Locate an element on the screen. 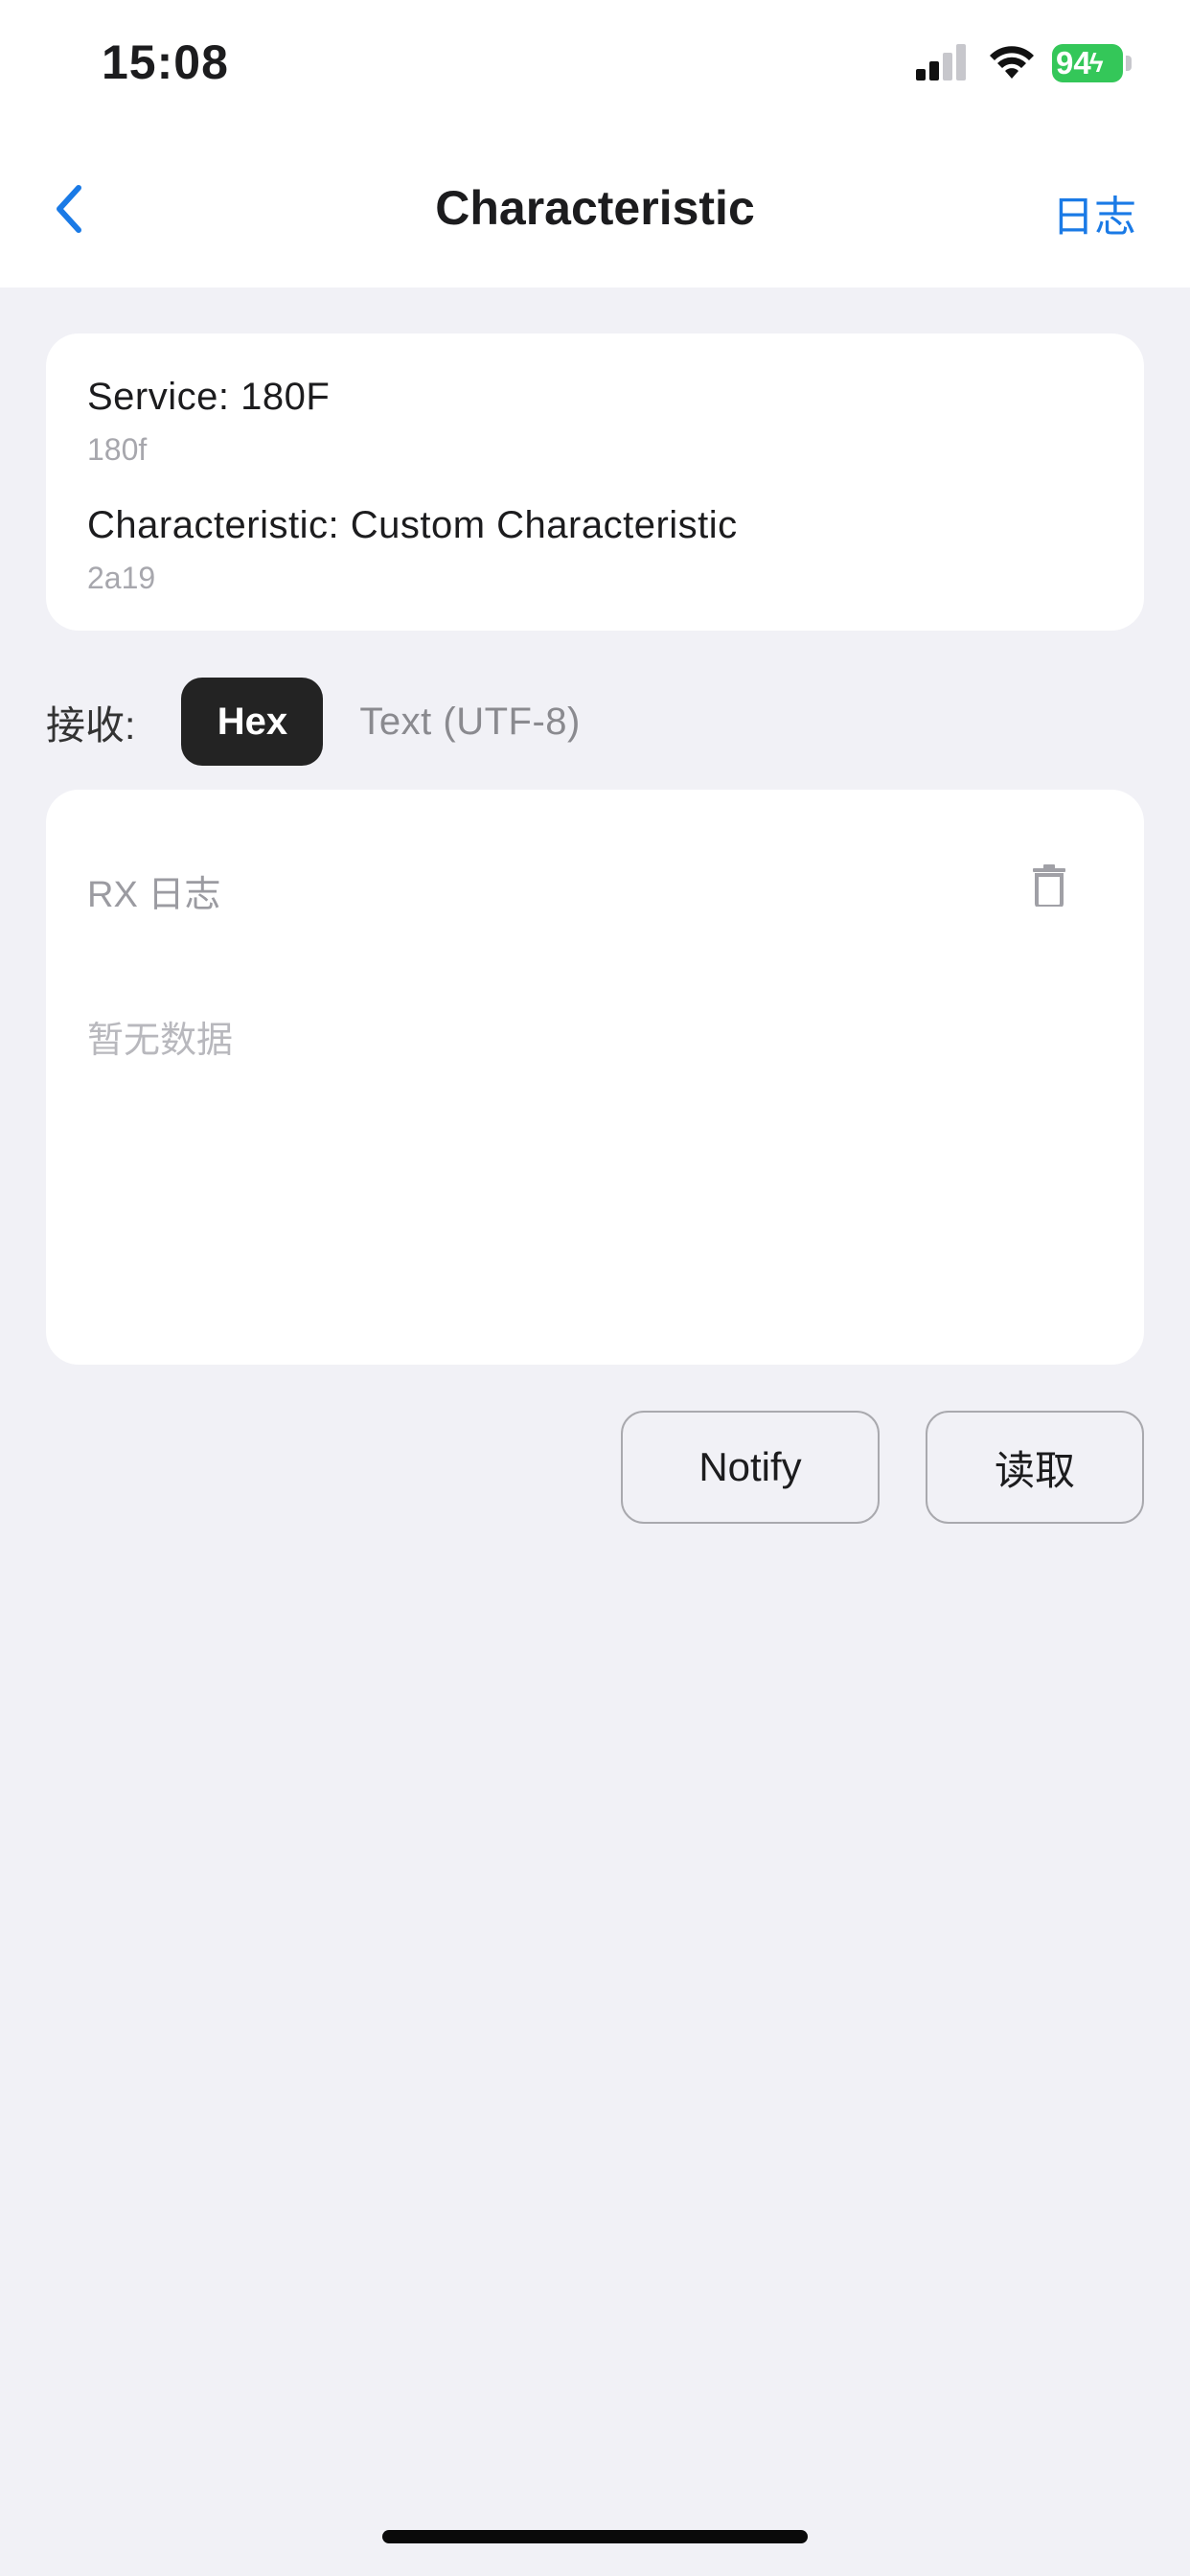  home-indicator is located at coordinates (595, 2536).